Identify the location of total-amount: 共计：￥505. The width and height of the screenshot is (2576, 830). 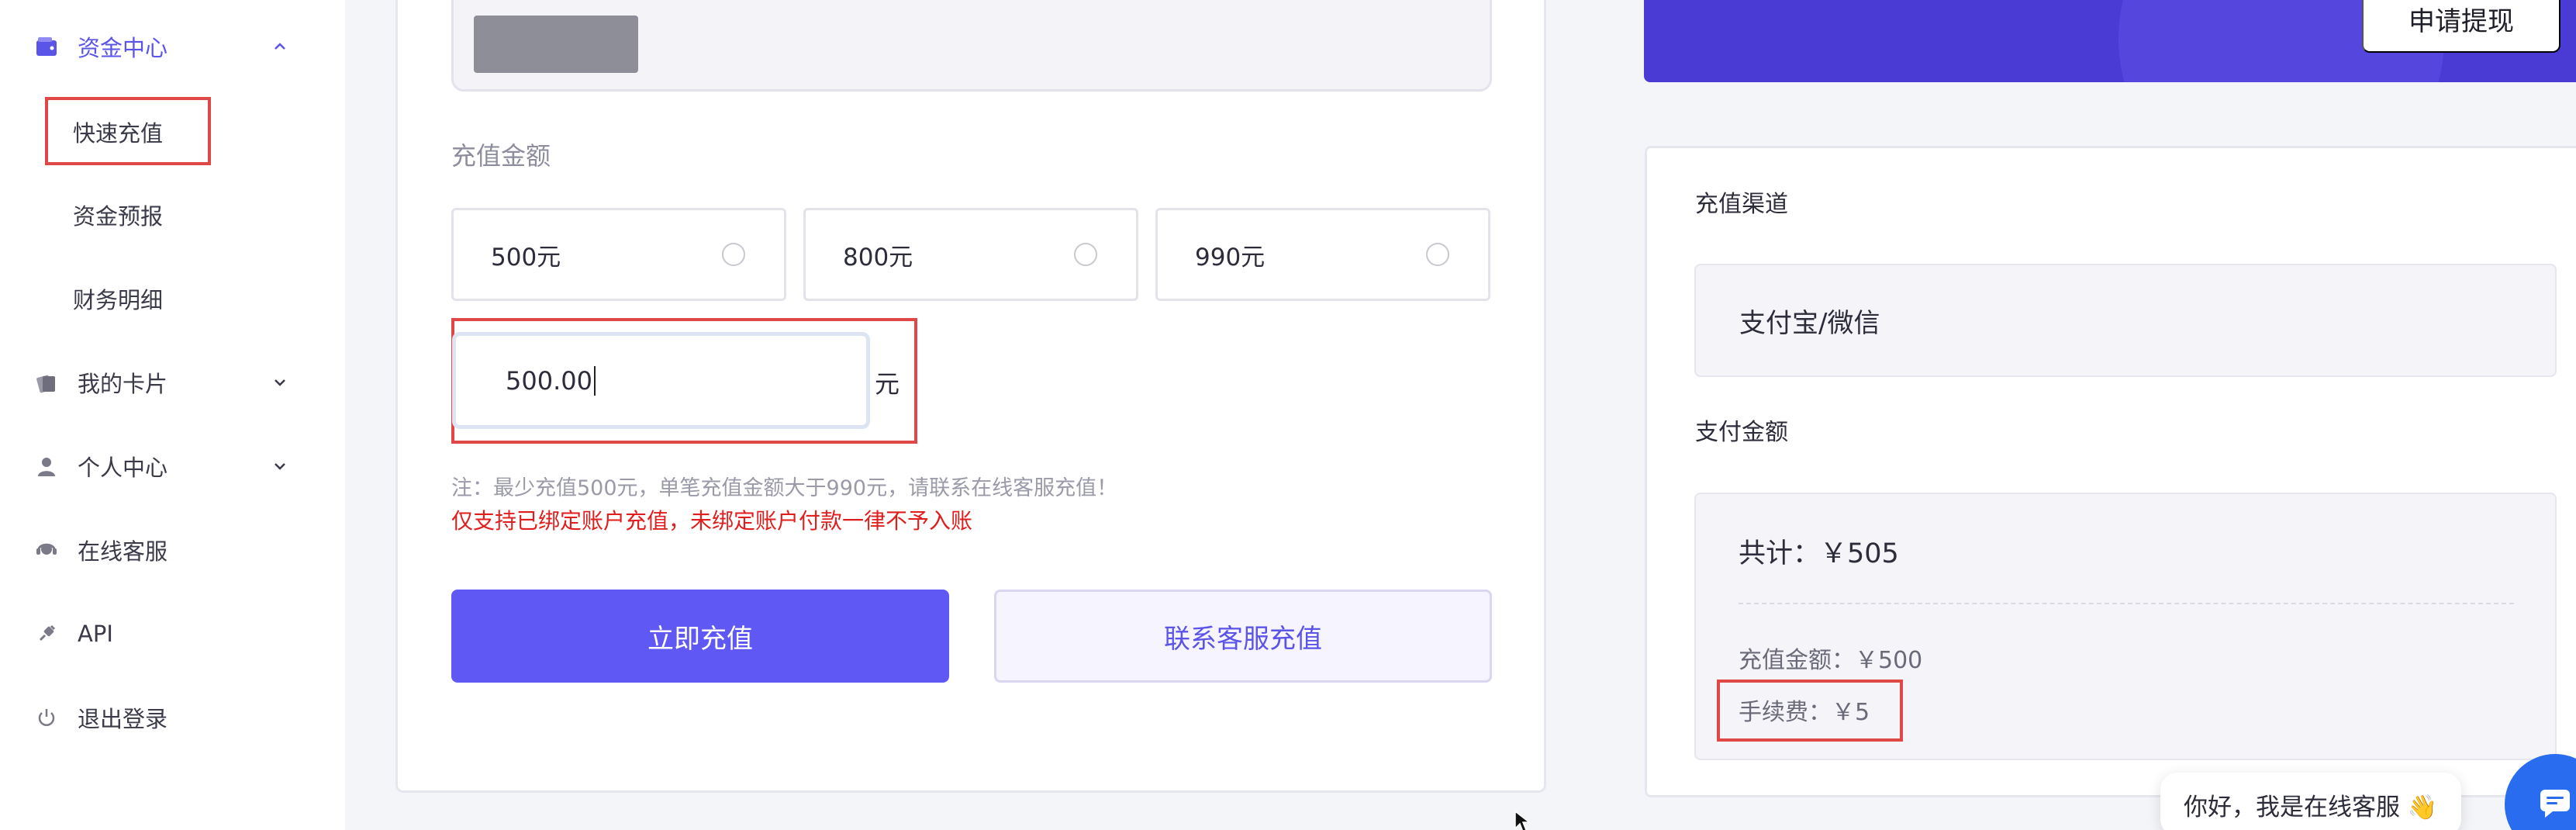
(1819, 553).